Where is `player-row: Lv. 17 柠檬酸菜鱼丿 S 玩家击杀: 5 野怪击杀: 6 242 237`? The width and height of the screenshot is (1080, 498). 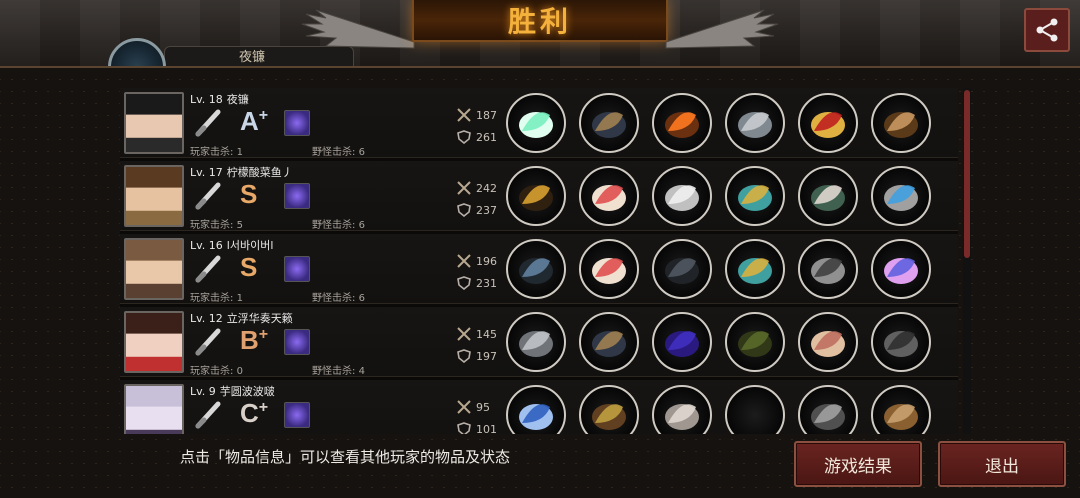
player-row: Lv. 17 柠檬酸菜鱼丿 S 玩家击杀: 5 野怪击杀: 6 242 237 is located at coordinates (539, 196).